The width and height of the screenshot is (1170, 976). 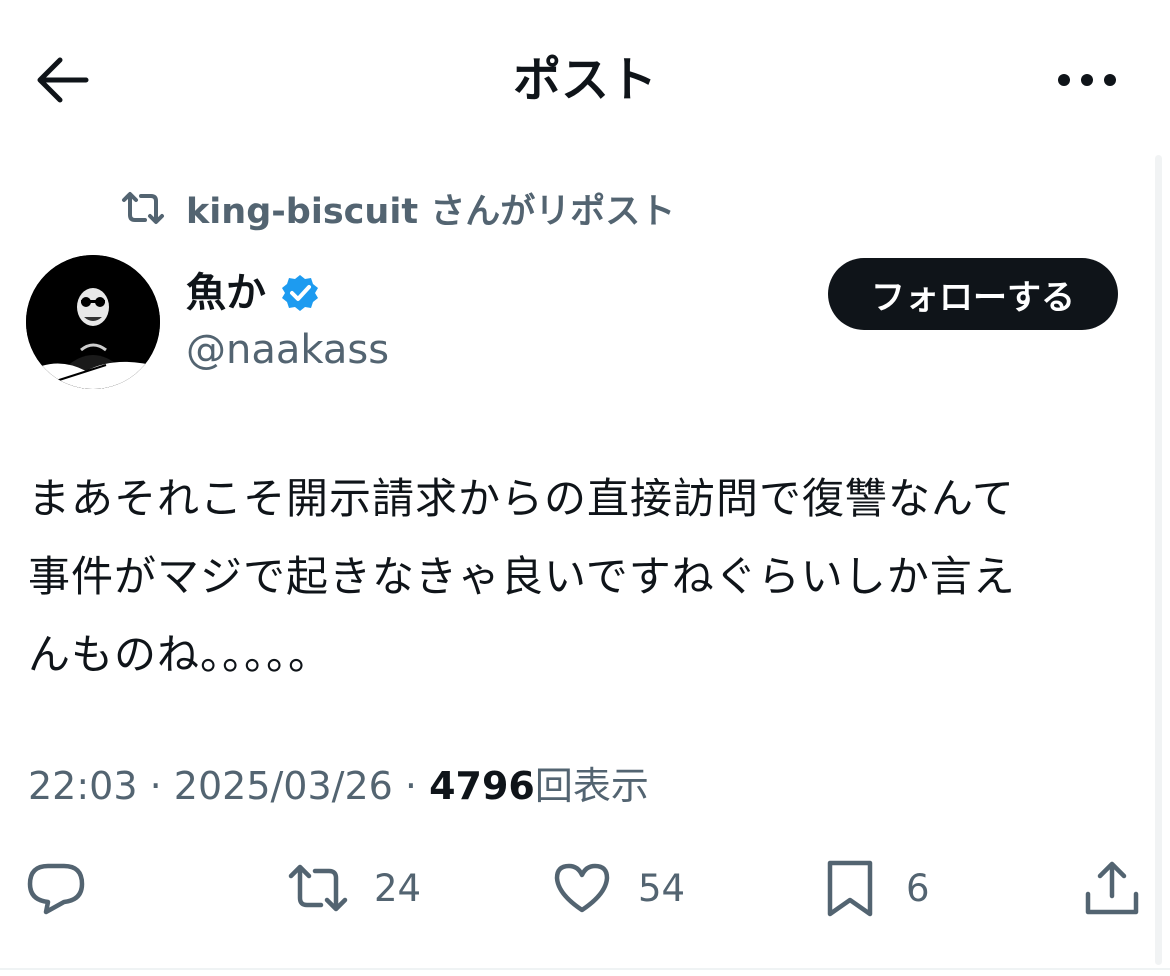 I want to click on share-icon, so click(x=1112, y=888).